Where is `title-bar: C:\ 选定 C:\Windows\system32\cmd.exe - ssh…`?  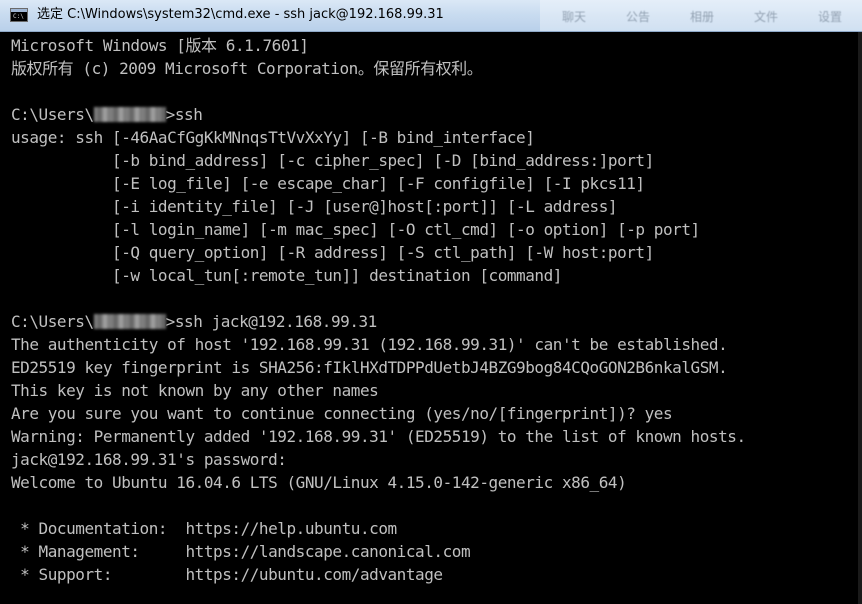
title-bar: C:\ 选定 C:\Windows\system32\cmd.exe - ssh… is located at coordinates (431, 16).